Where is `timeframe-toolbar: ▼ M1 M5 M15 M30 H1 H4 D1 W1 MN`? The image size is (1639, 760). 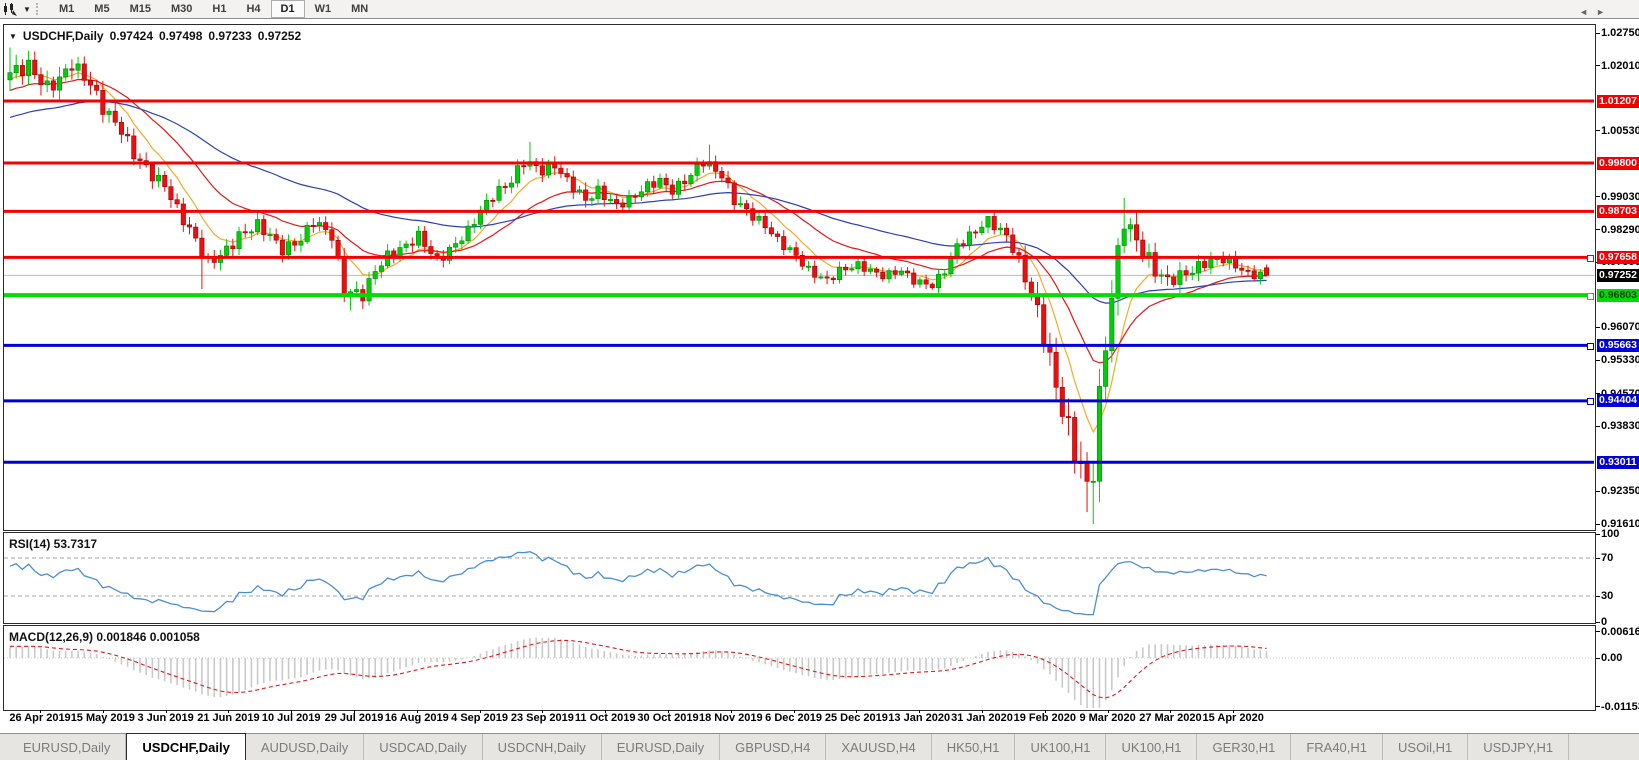 timeframe-toolbar: ▼ M1 M5 M15 M30 H1 H4 D1 W1 MN is located at coordinates (819, 9).